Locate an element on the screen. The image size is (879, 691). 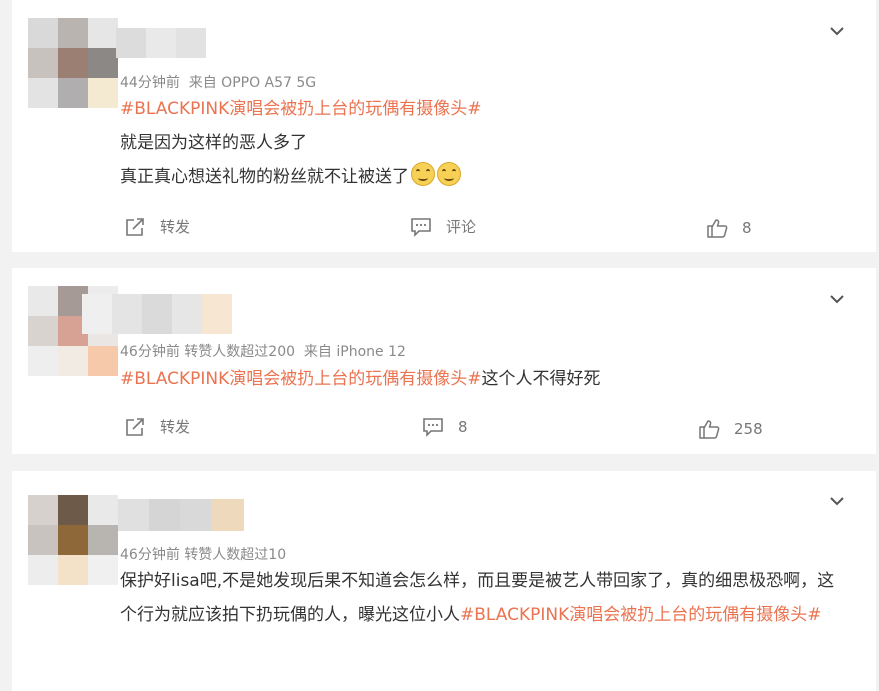
comment-count: 8 is located at coordinates (463, 427).